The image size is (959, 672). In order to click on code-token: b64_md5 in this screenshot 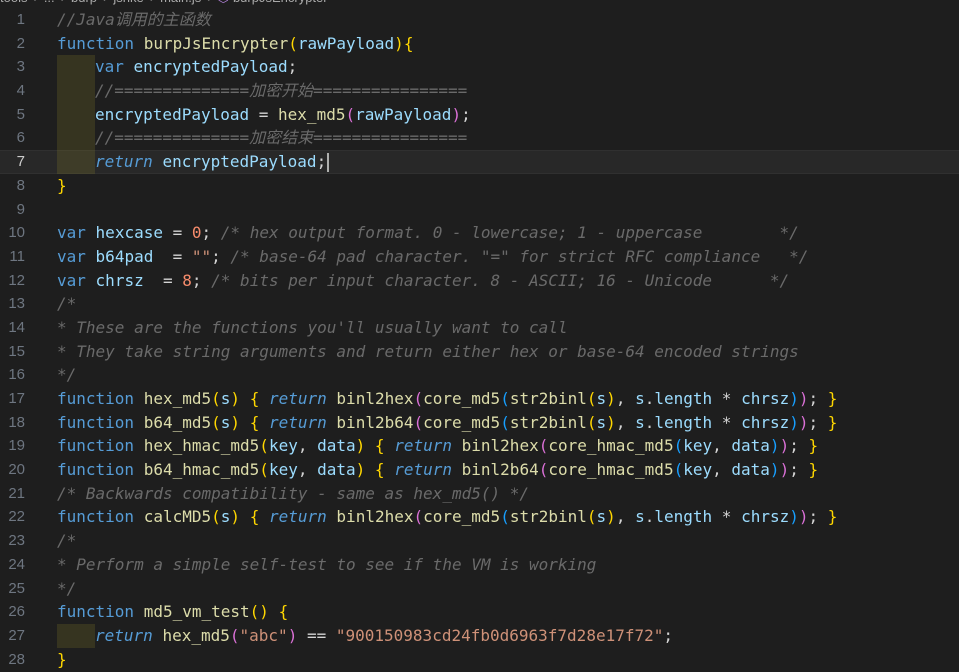, I will do `click(177, 422)`.